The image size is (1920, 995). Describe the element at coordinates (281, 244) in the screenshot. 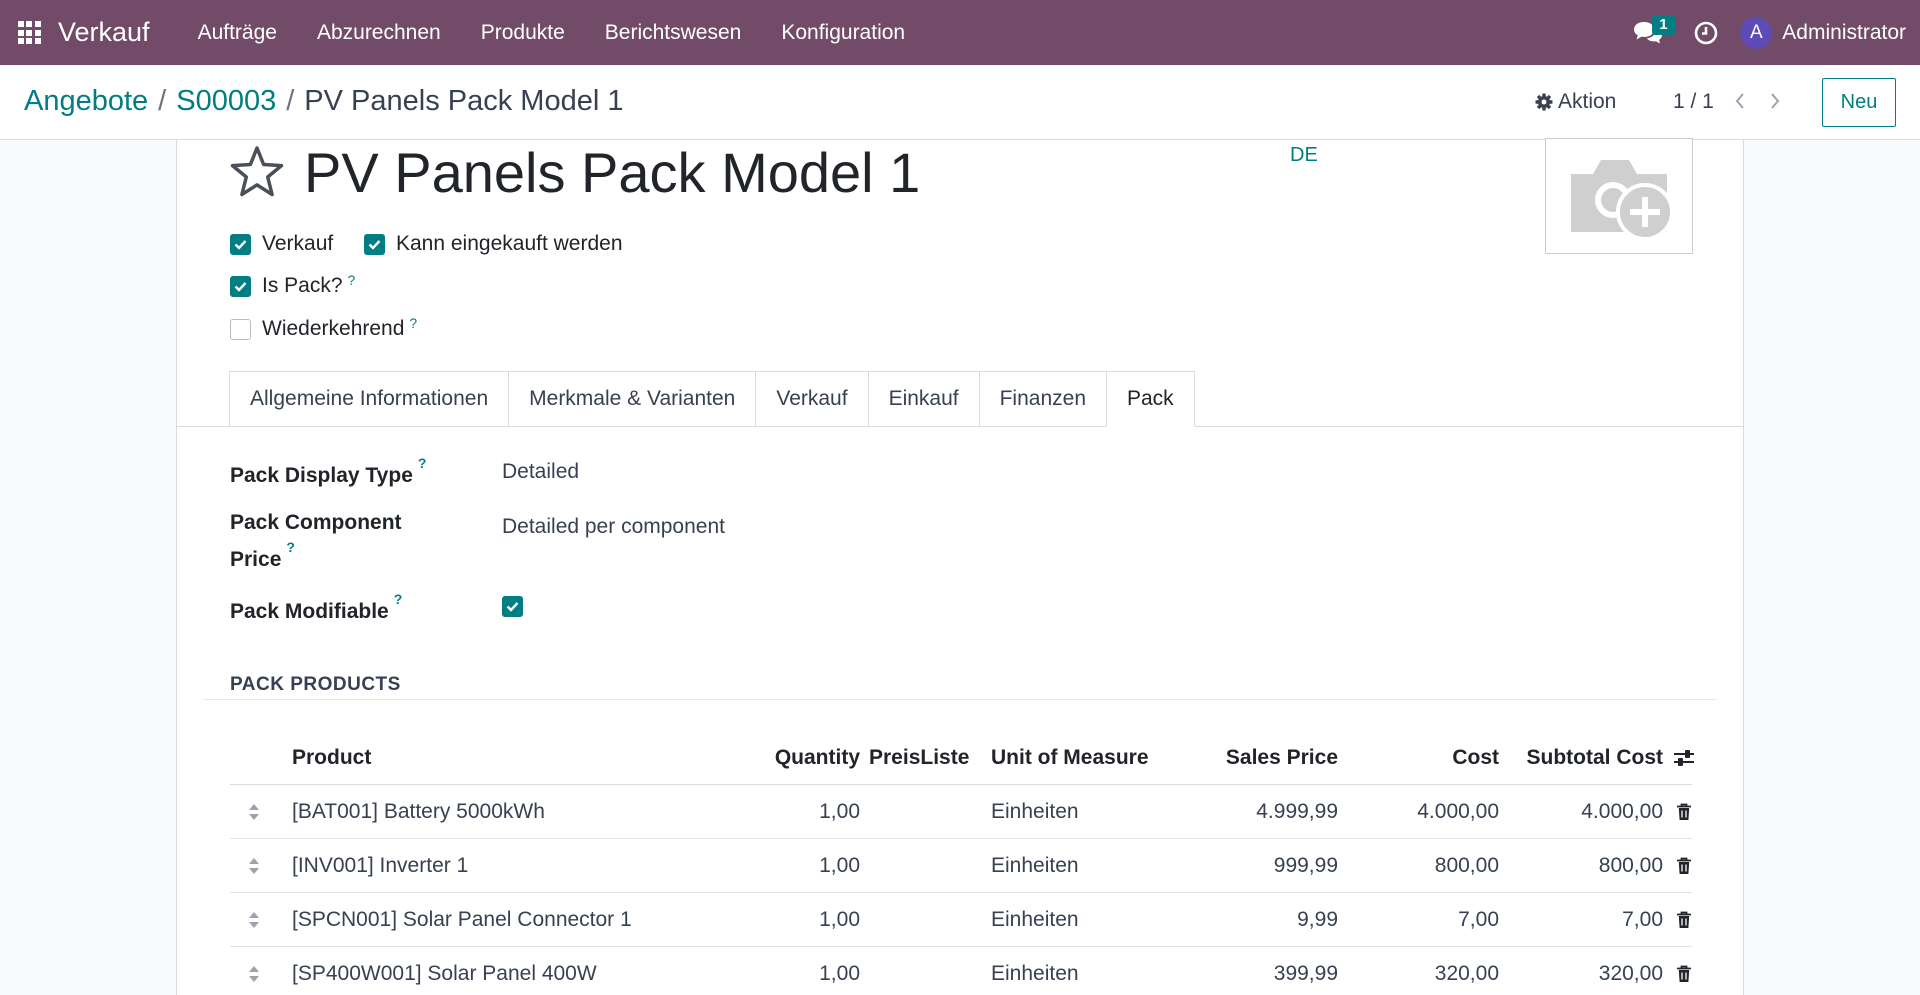

I see `checkbox-verkauf: Verkauf` at that location.